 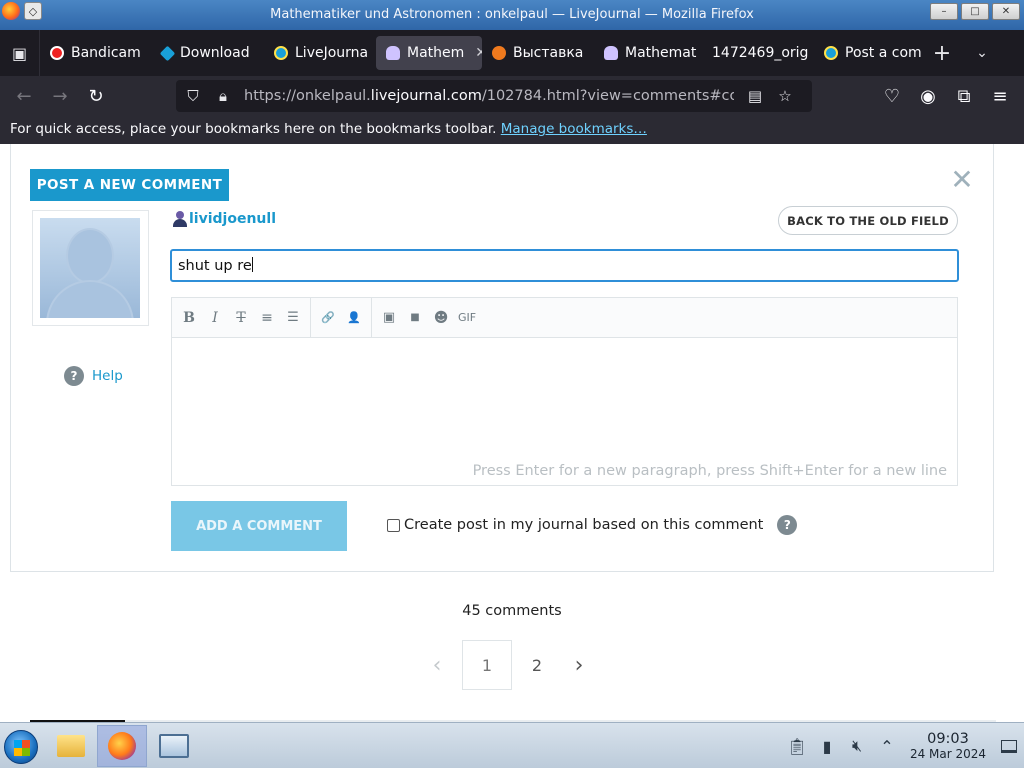 I want to click on battery-icon: ▮, so click(x=827, y=746).